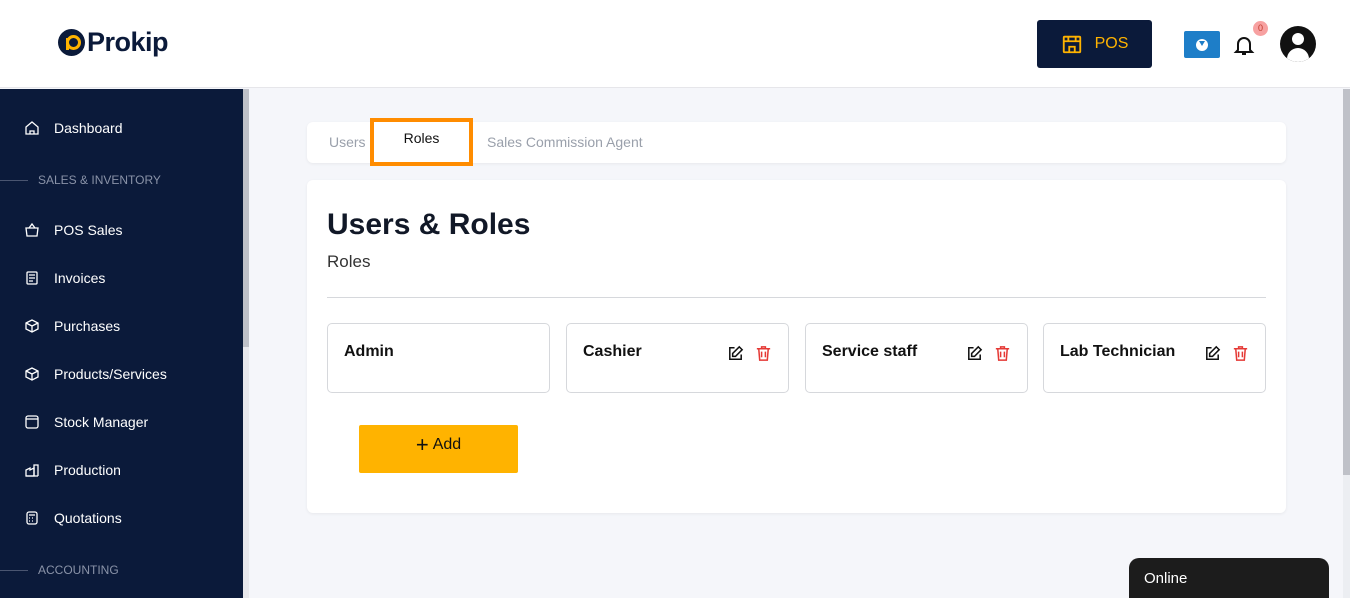  I want to click on download-button, so click(1202, 44).